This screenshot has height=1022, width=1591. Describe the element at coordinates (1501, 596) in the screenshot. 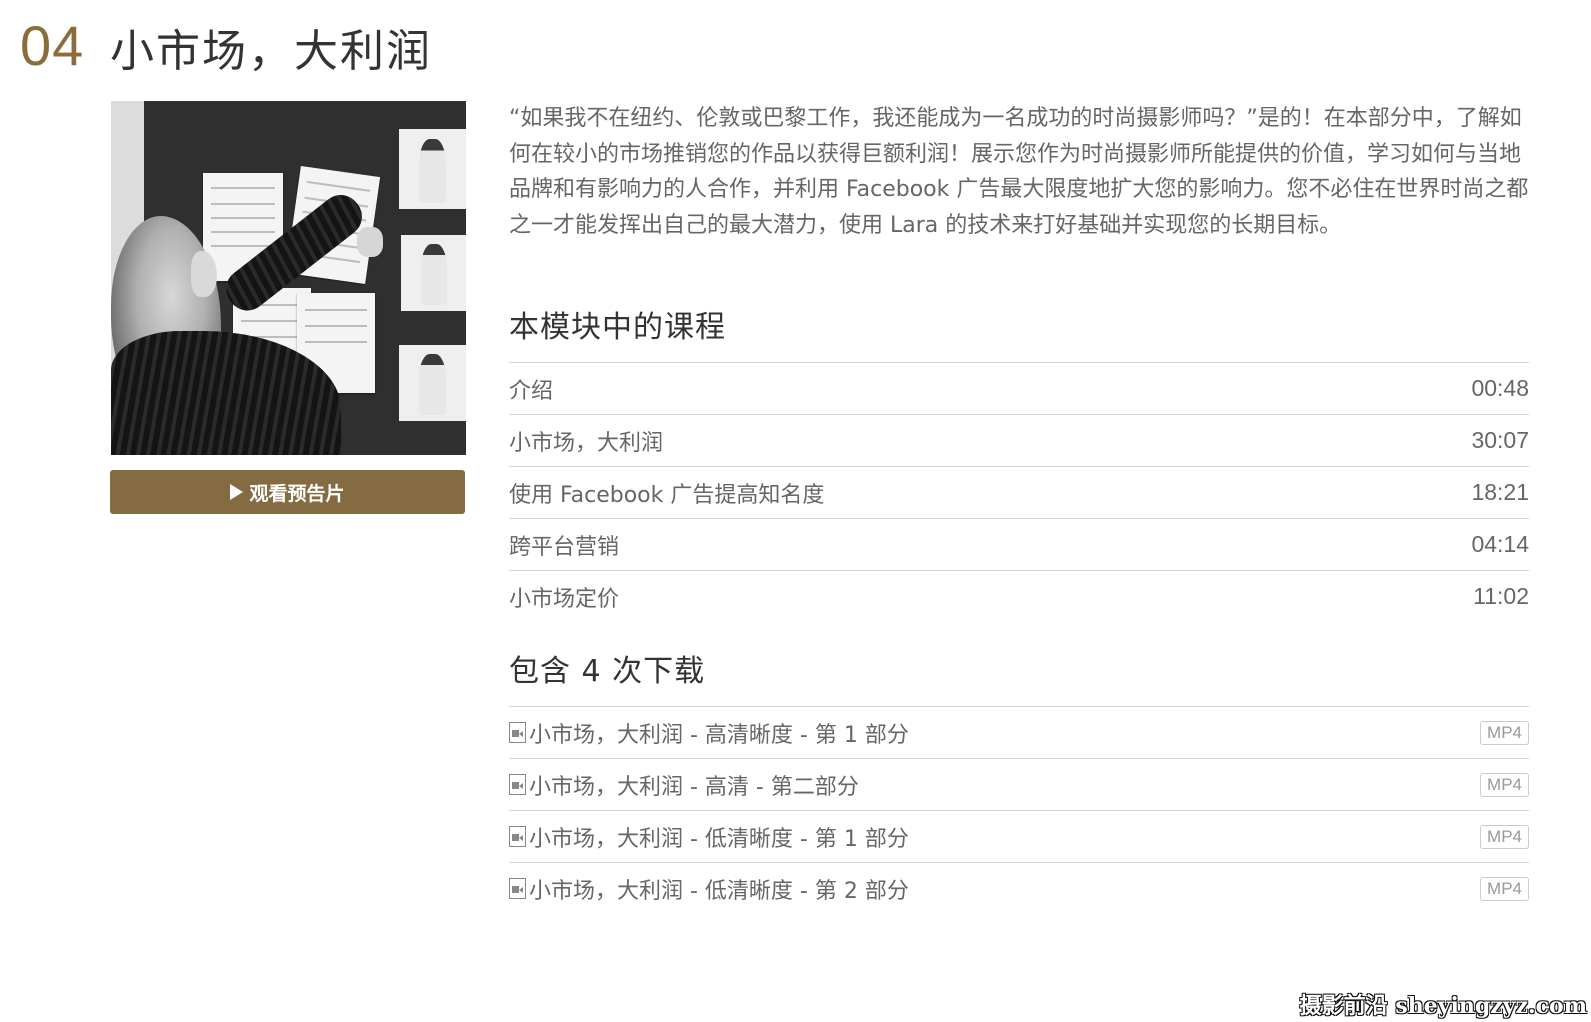

I see `lesson-duration: 11:02` at that location.